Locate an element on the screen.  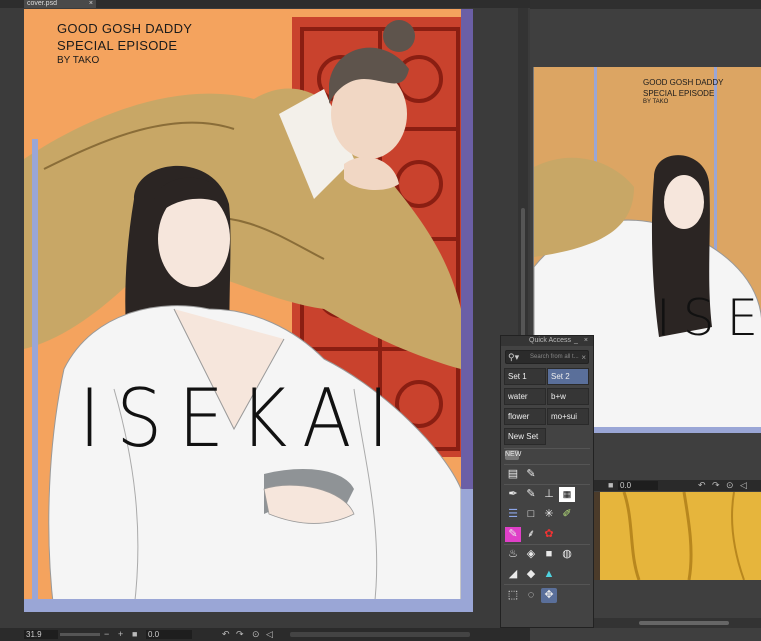
set-tab: Set 2 is located at coordinates (568, 376).